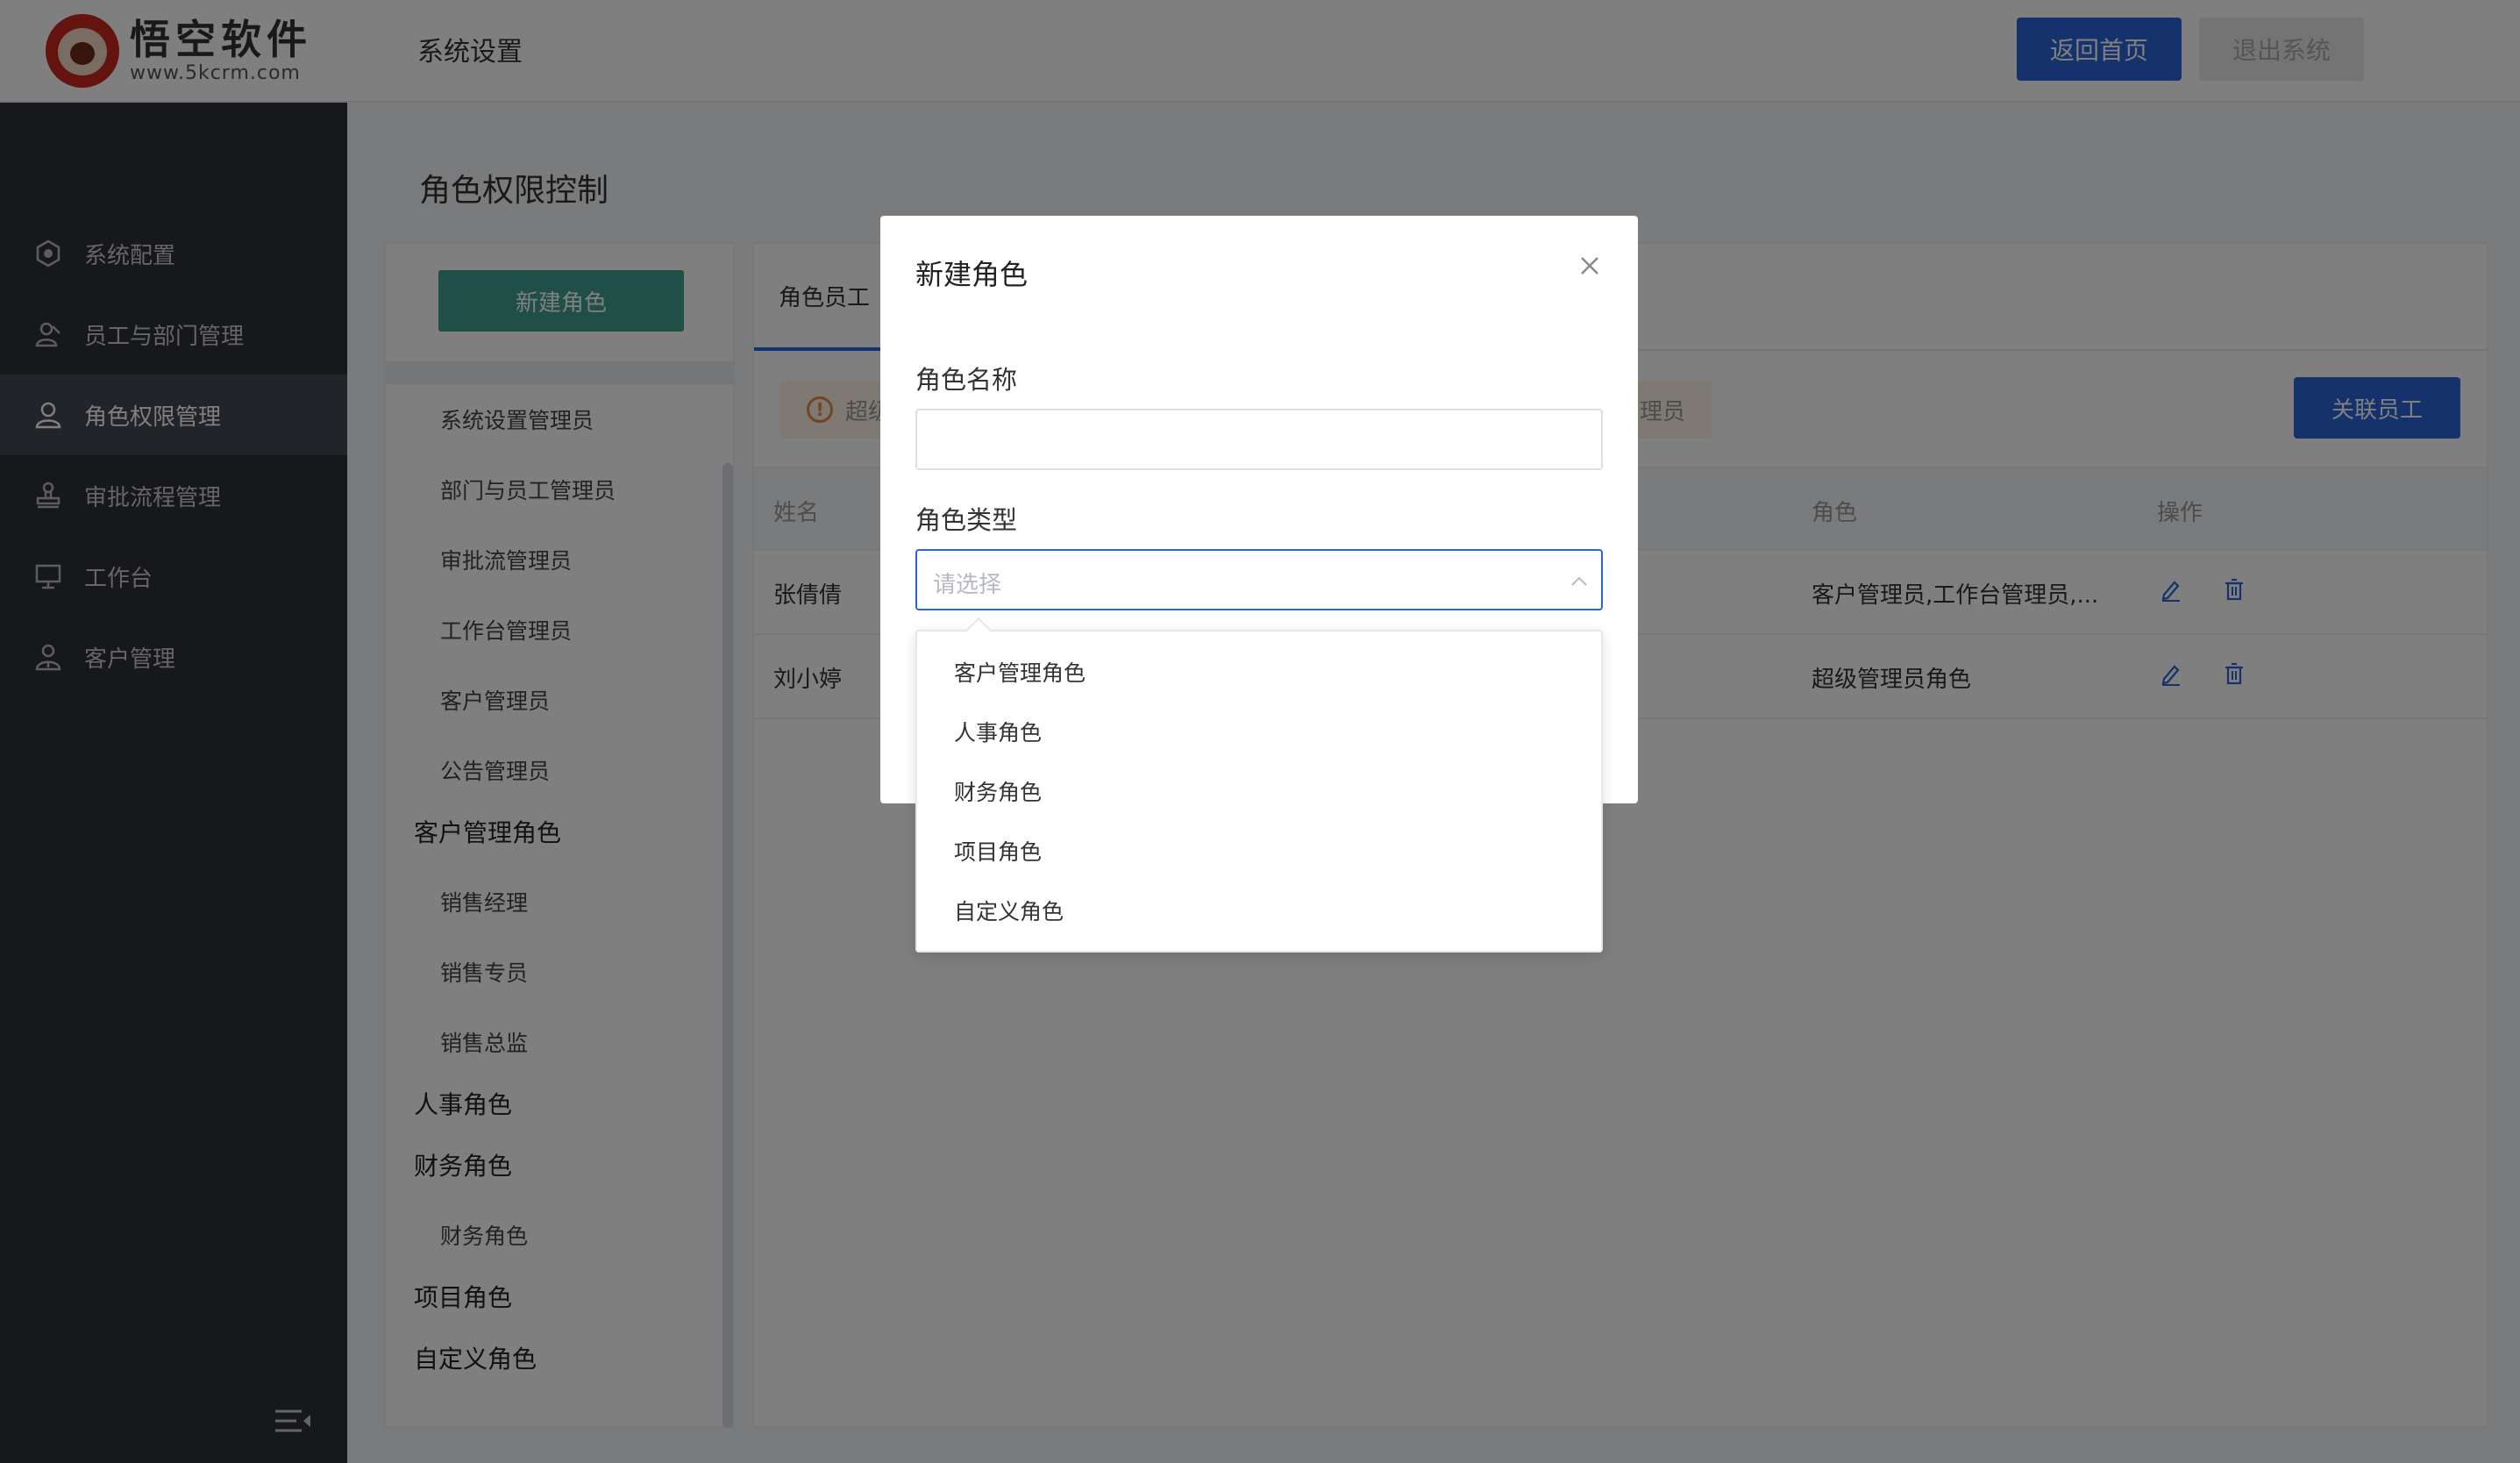 Image resolution: width=2520 pixels, height=1463 pixels. What do you see at coordinates (972, 274) in the screenshot?
I see `dialog-title: 新建角色` at bounding box center [972, 274].